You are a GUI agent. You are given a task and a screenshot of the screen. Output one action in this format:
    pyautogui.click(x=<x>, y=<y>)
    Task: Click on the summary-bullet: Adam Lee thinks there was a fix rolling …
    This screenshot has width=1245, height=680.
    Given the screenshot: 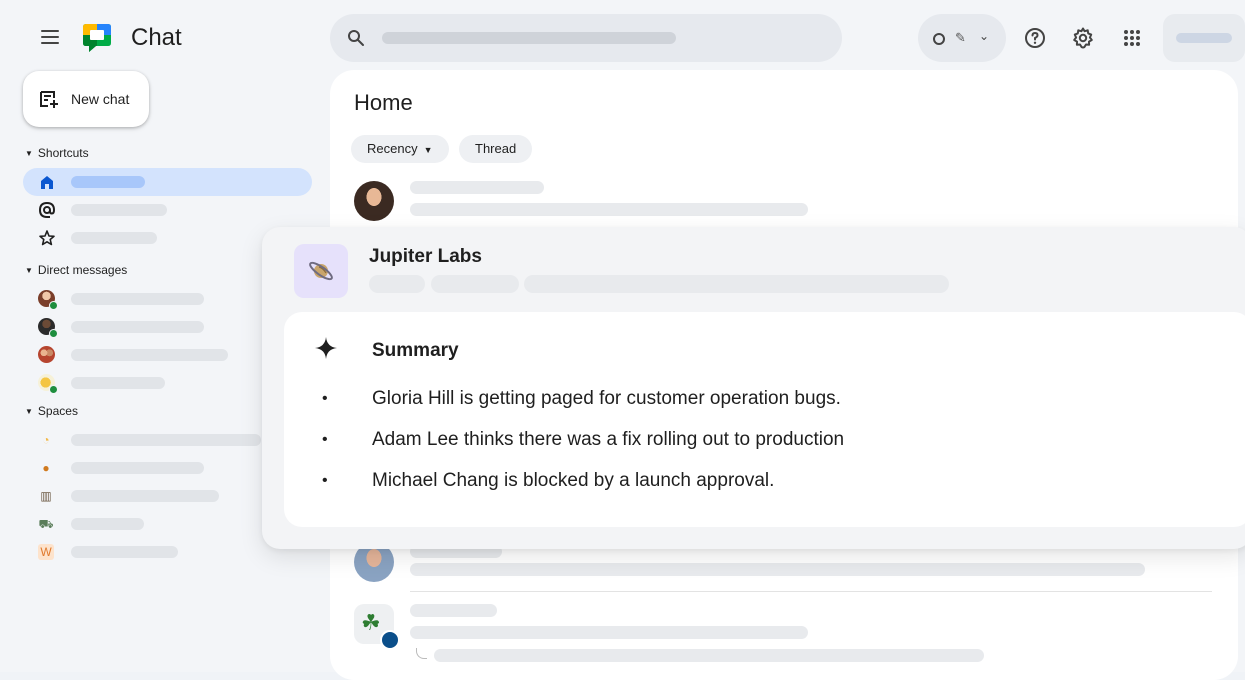 What is the action you would take?
    pyautogui.click(x=608, y=439)
    